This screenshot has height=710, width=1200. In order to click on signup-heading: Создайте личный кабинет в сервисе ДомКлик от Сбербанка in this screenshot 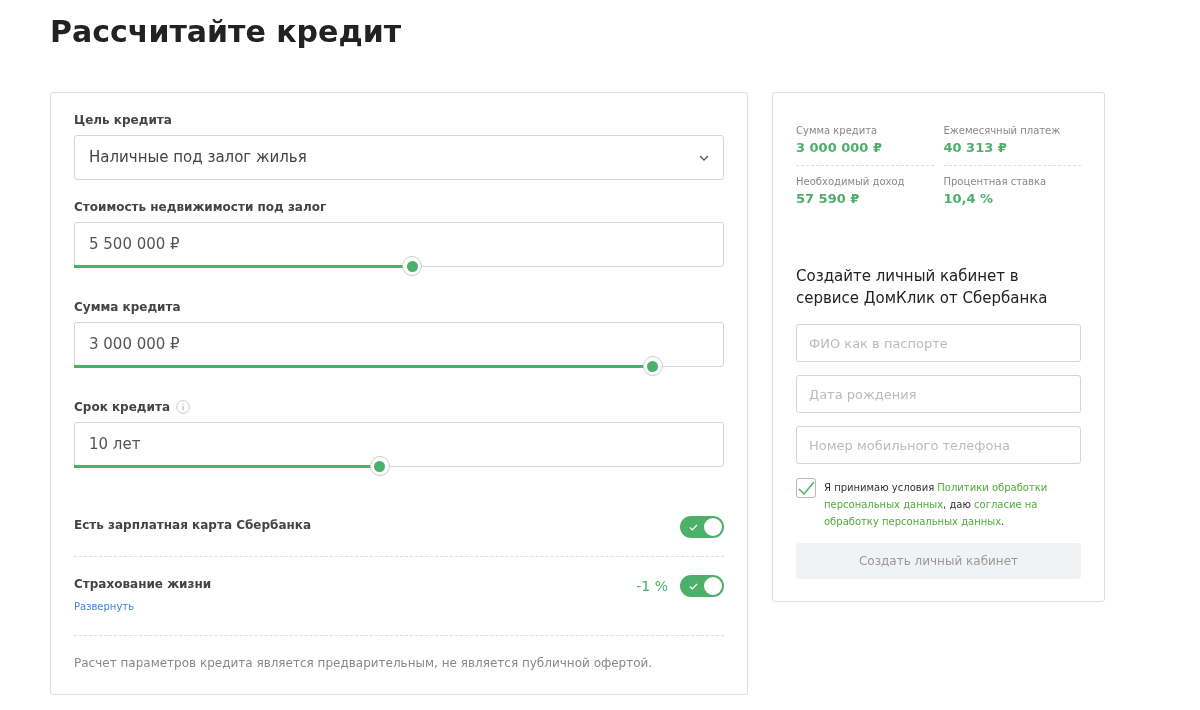, I will do `click(922, 287)`.